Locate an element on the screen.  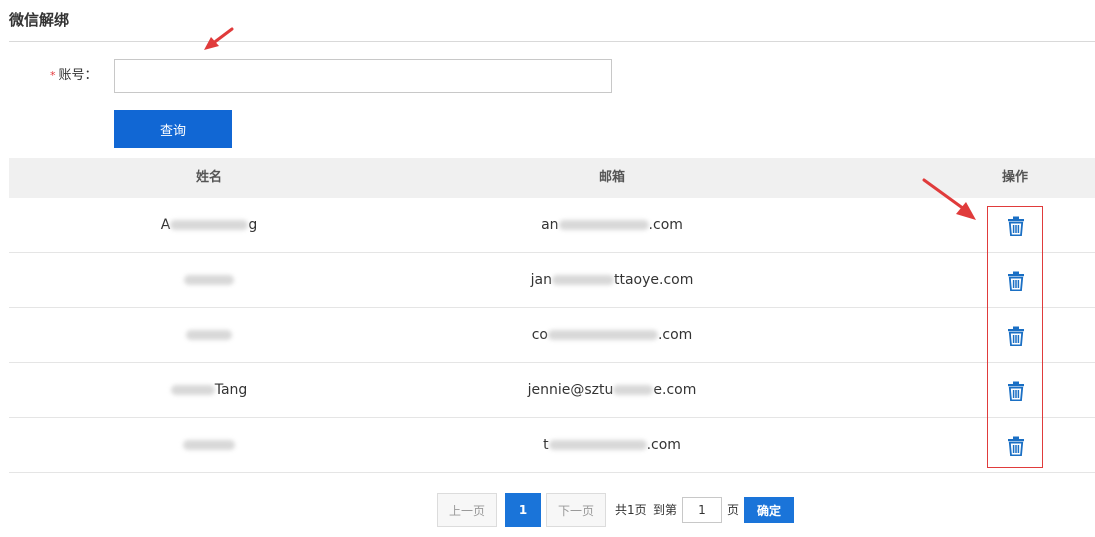
name-cell: Ag is located at coordinates (209, 225).